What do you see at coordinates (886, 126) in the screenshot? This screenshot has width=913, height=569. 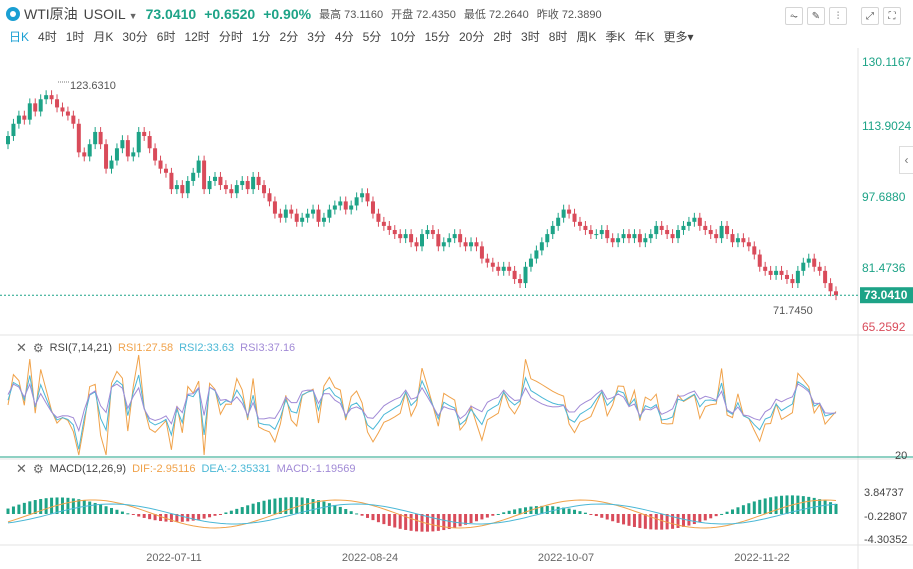 I see `price-axis-label: 113.9024` at bounding box center [886, 126].